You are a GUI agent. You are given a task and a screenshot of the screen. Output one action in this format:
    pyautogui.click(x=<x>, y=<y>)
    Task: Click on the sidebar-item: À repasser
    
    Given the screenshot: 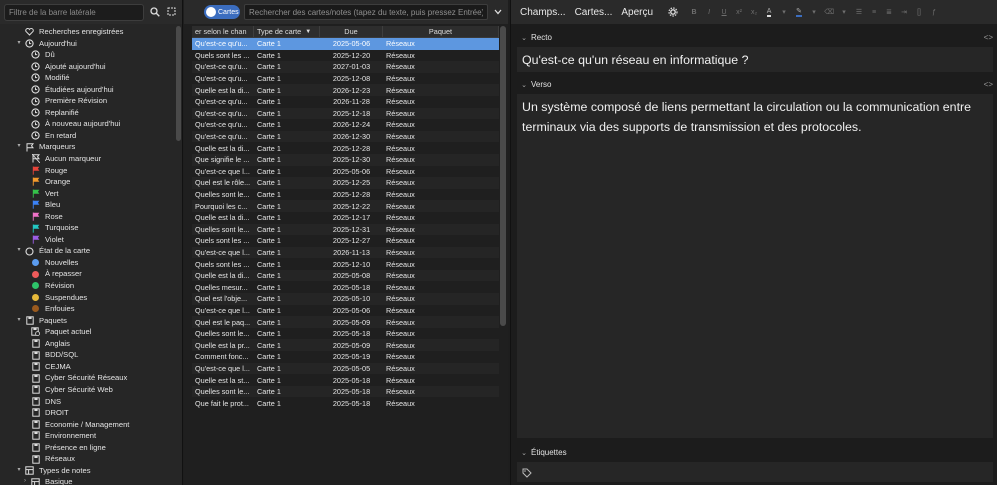 What is the action you would take?
    pyautogui.click(x=87, y=274)
    